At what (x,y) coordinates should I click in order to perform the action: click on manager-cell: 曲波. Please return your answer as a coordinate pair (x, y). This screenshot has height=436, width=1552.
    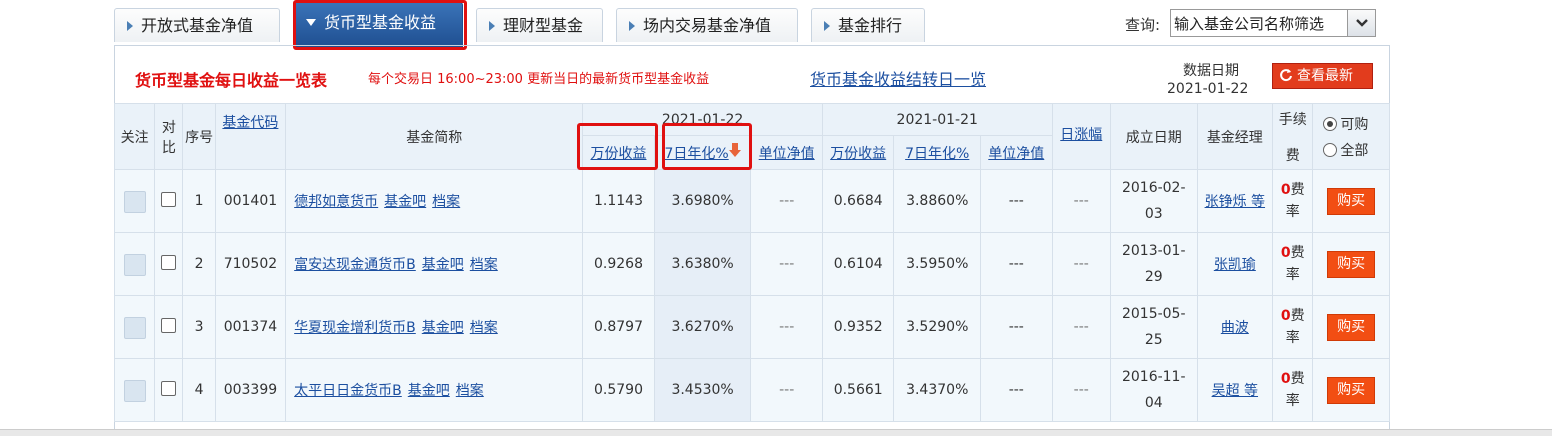
    Looking at the image, I should click on (1235, 327).